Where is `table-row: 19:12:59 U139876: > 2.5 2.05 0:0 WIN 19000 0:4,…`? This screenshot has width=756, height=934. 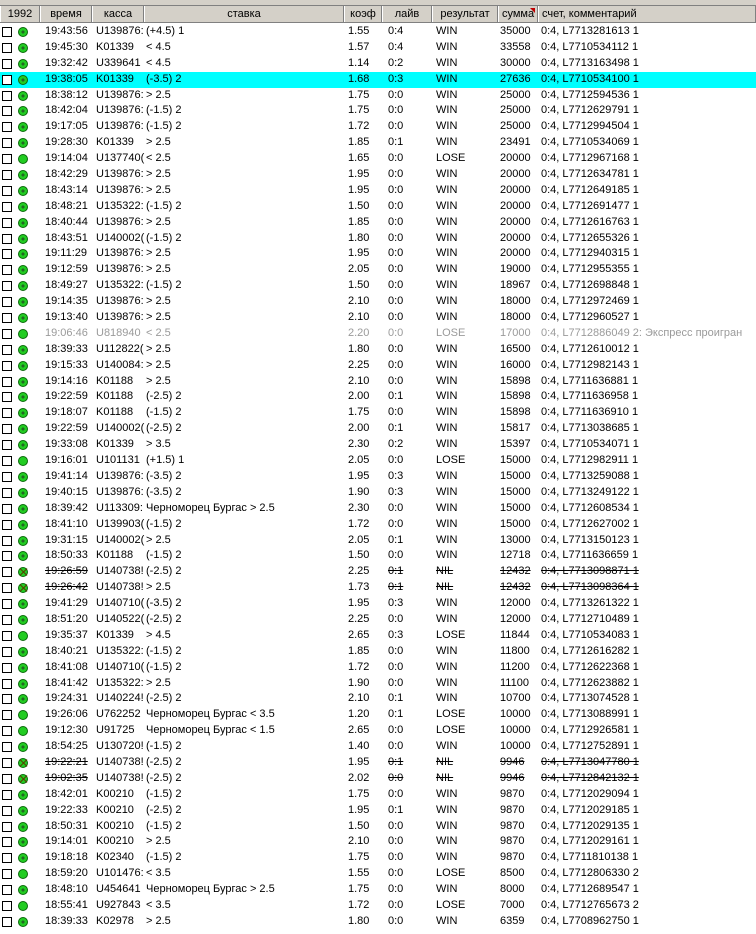
table-row: 19:12:59 U139876: > 2.5 2.05 0:0 WIN 19000 0:4,… is located at coordinates (378, 270).